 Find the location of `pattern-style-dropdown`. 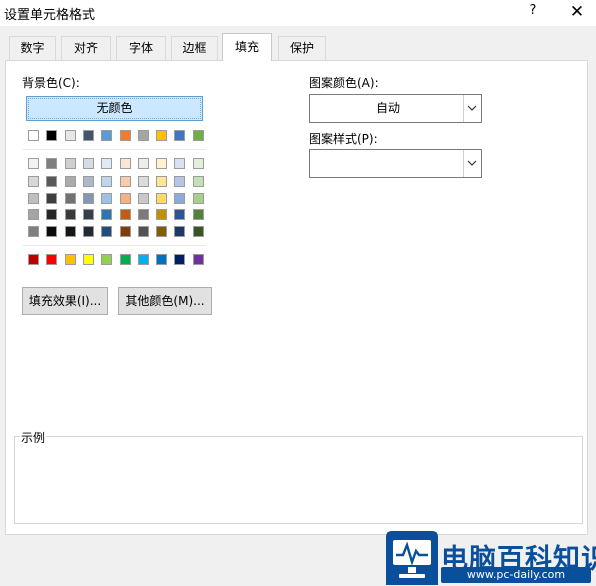

pattern-style-dropdown is located at coordinates (395, 163).